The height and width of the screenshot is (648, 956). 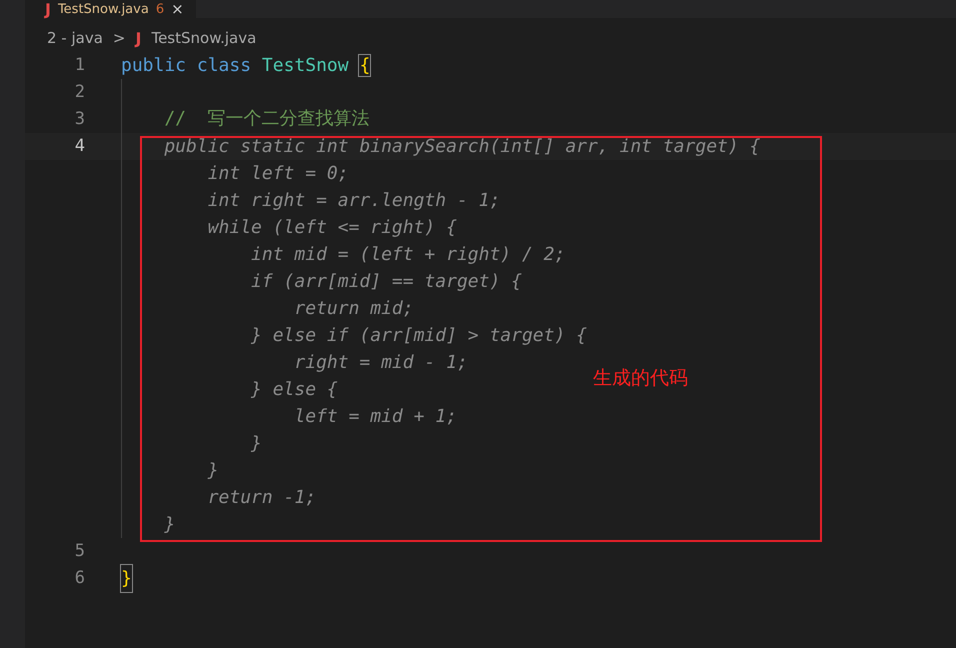 What do you see at coordinates (177, 9) in the screenshot?
I see `close-icon: ×` at bounding box center [177, 9].